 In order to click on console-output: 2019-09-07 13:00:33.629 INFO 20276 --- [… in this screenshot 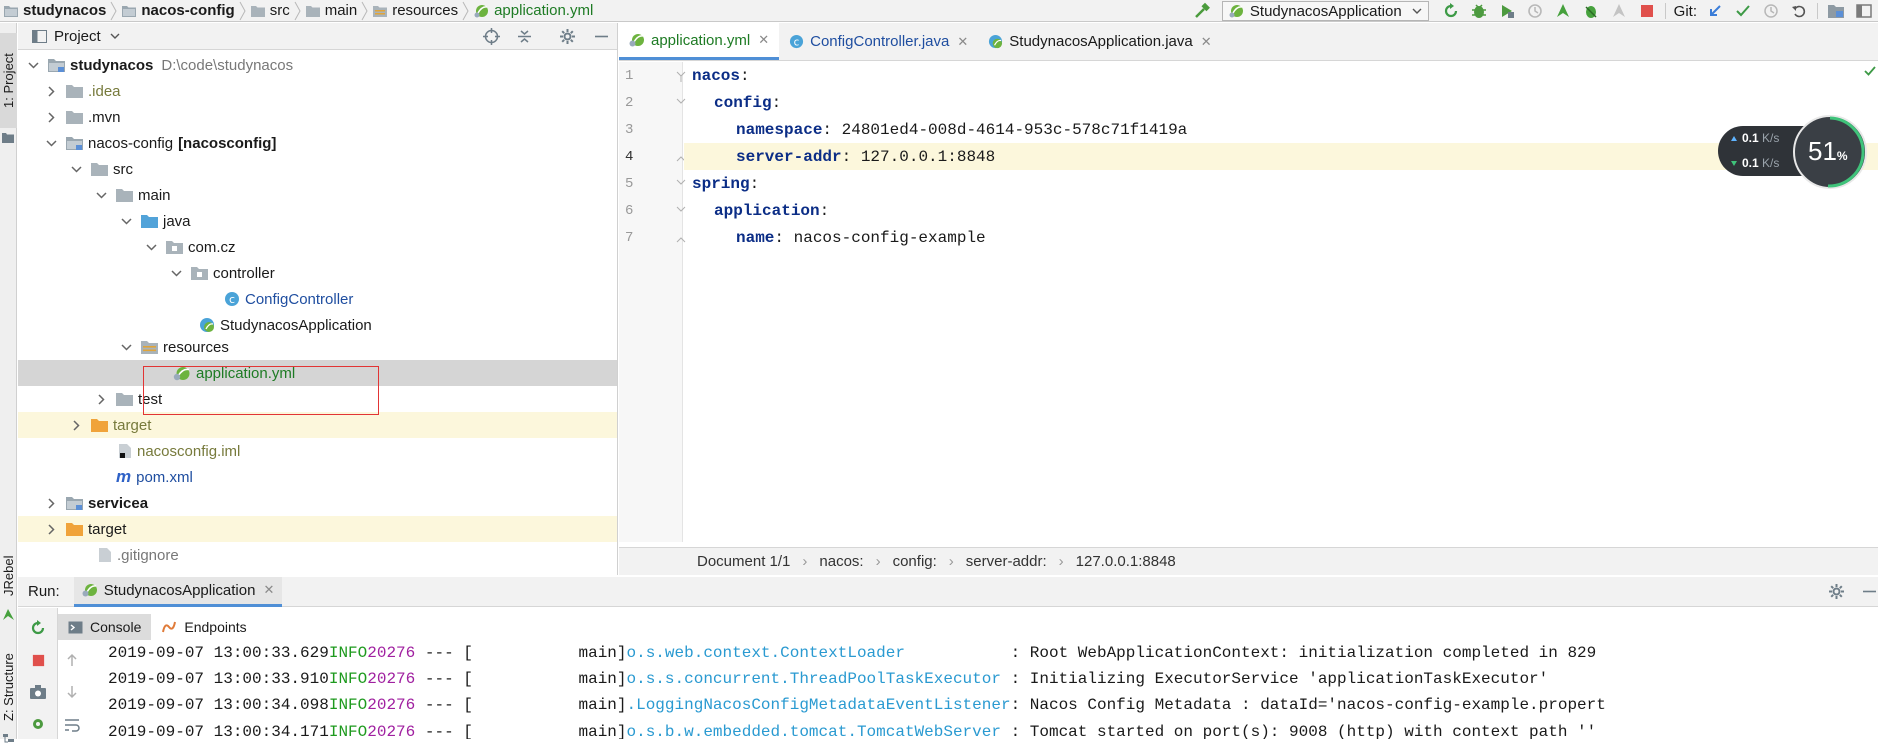, I will do `click(968, 689)`.